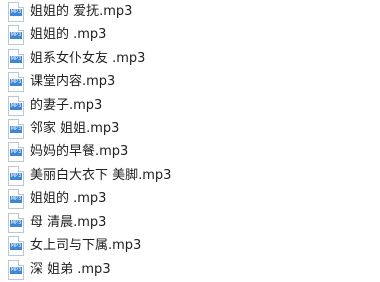 The width and height of the screenshot is (380, 282). What do you see at coordinates (86, 245) in the screenshot?
I see `file-name: 女上司与下属.mp3` at bounding box center [86, 245].